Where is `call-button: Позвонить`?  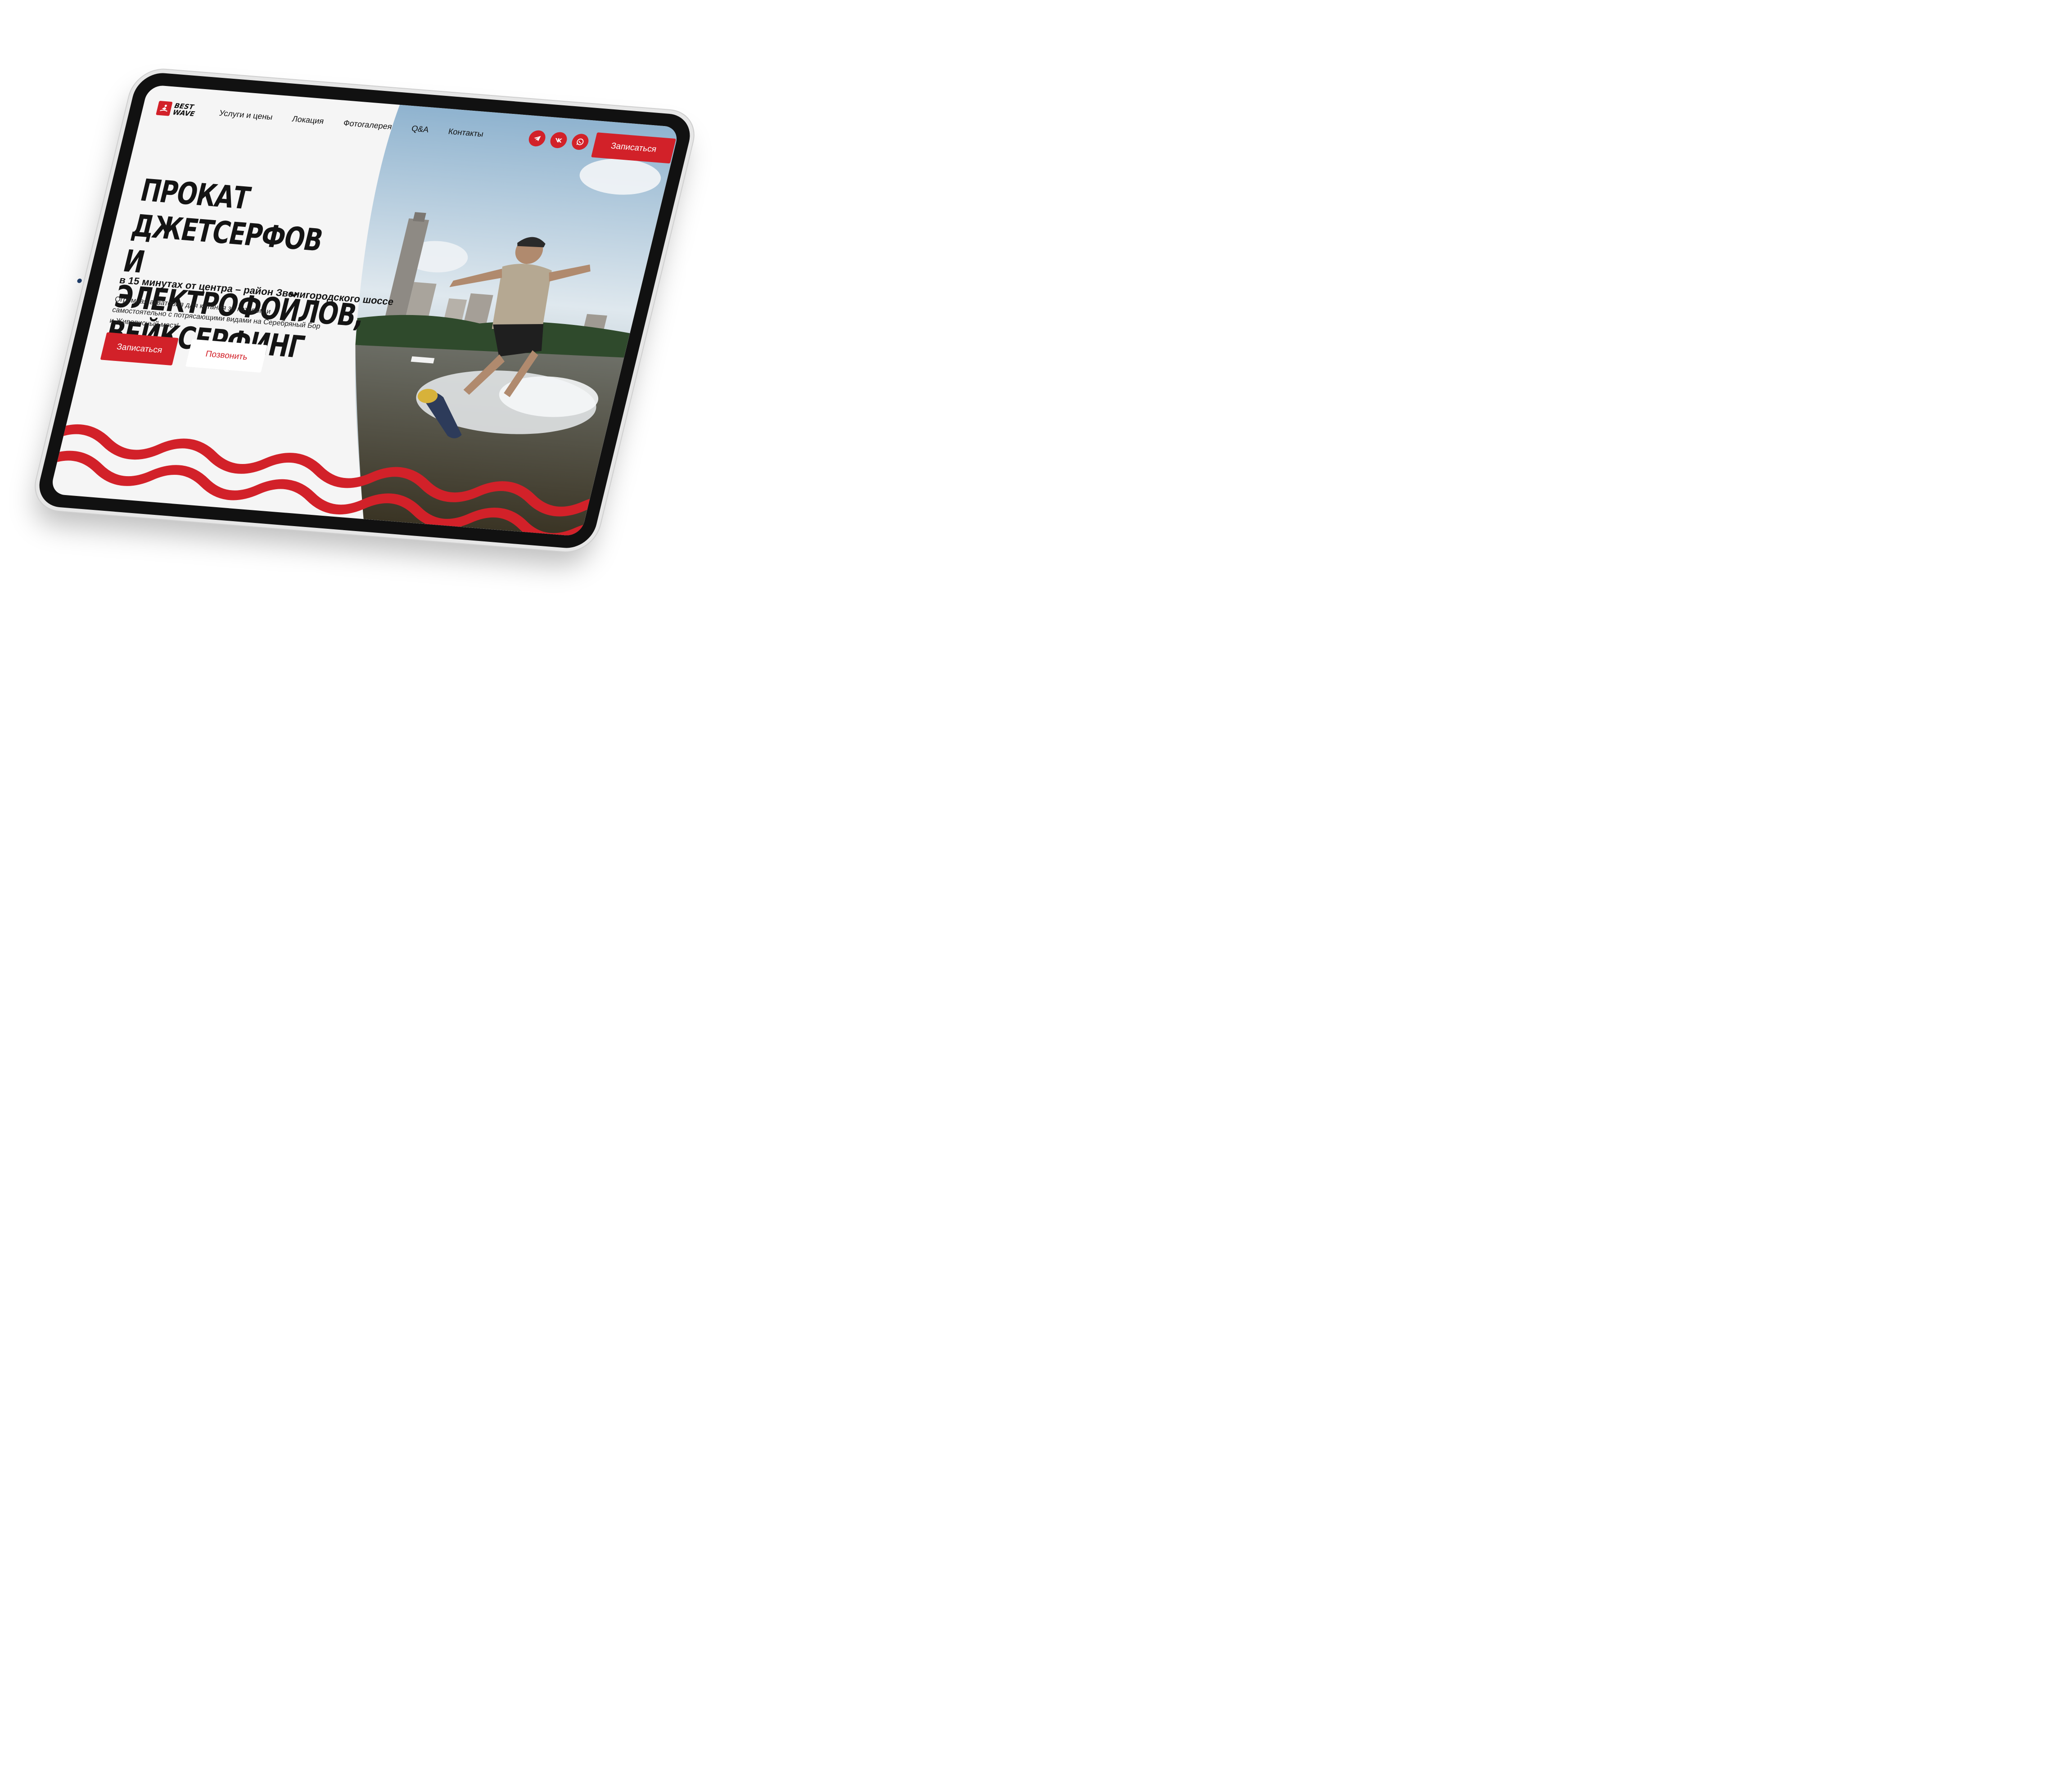 call-button: Позвонить is located at coordinates (226, 356).